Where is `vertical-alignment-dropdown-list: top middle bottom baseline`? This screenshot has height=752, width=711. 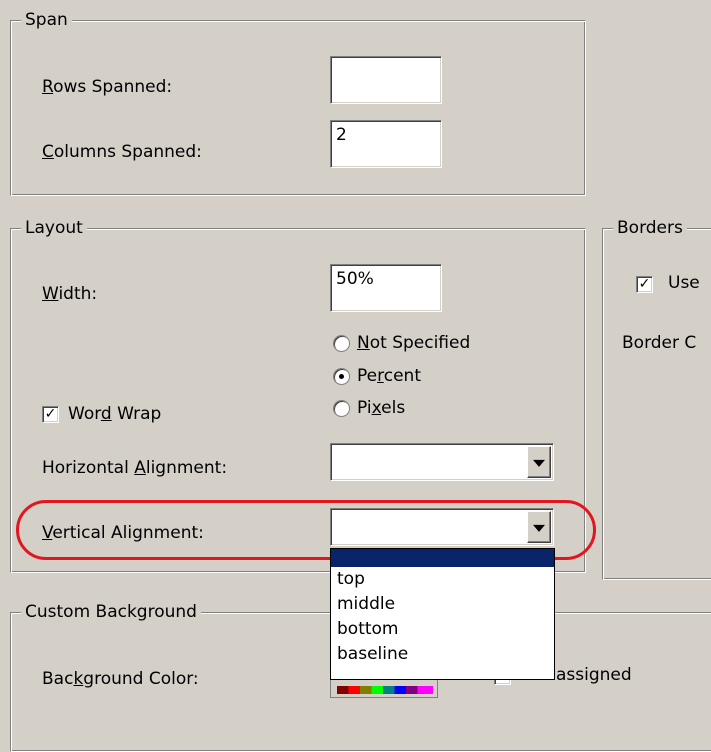
vertical-alignment-dropdown-list: top middle bottom baseline is located at coordinates (442, 614).